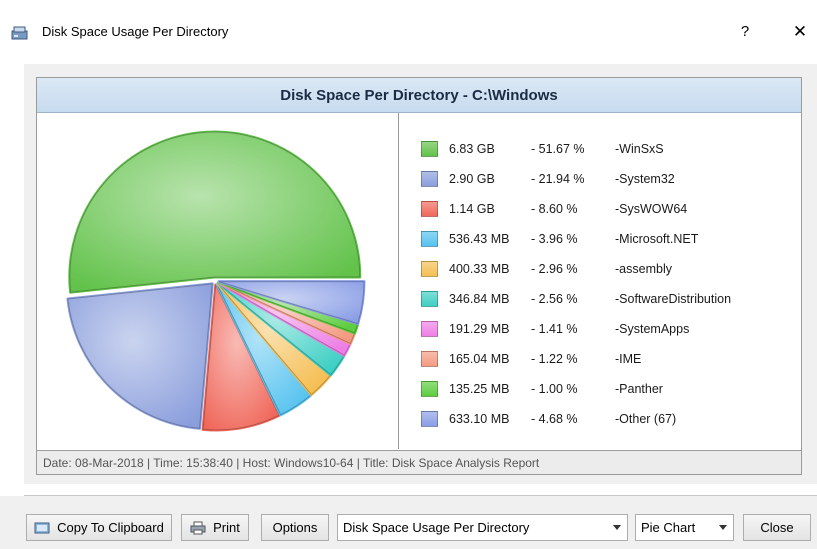  I want to click on legend-label: SoftwareDistribution, so click(675, 299).